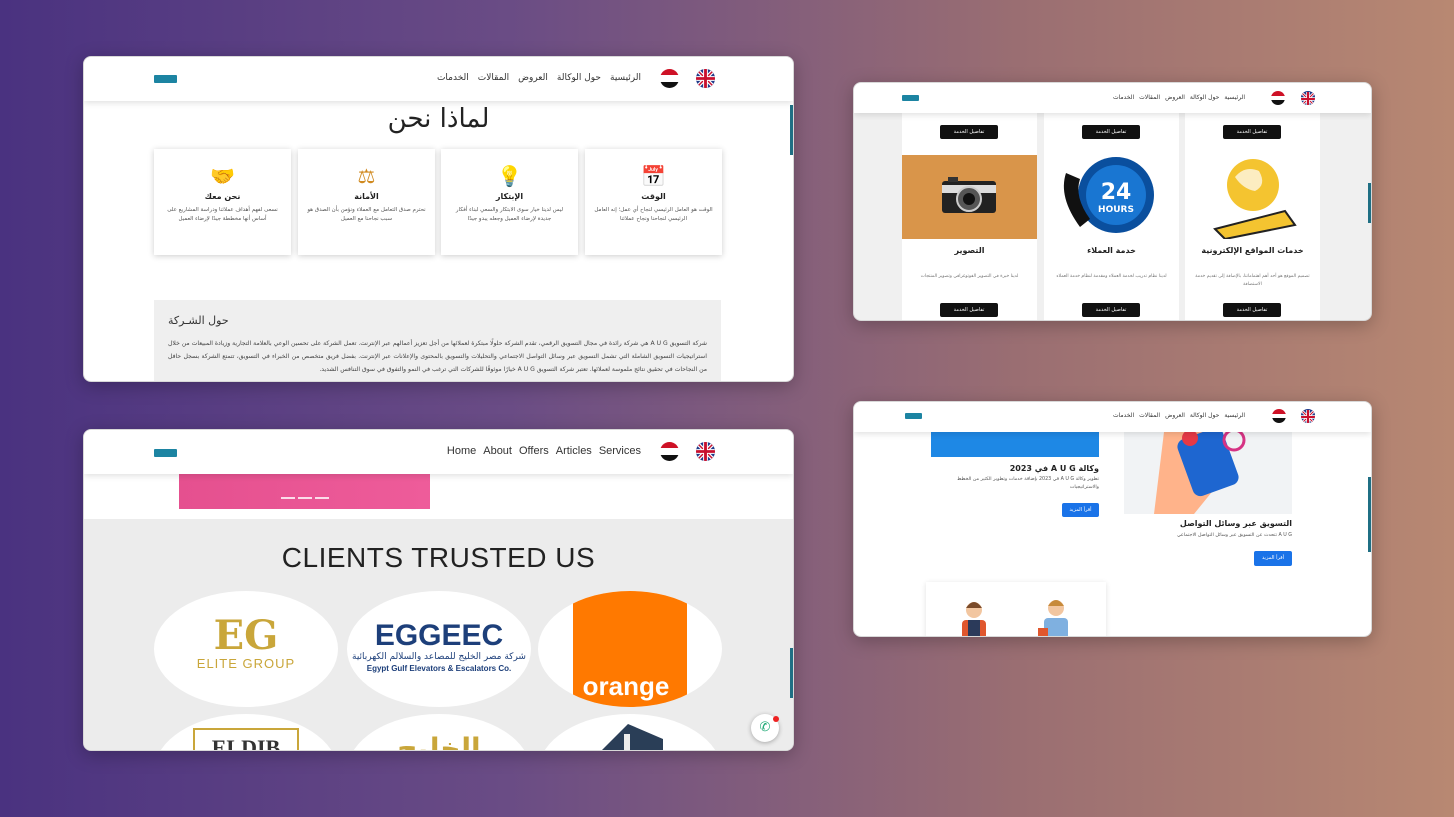 This screenshot has width=1454, height=817. What do you see at coordinates (653, 196) in the screenshot?
I see `card-title: الوقت` at bounding box center [653, 196].